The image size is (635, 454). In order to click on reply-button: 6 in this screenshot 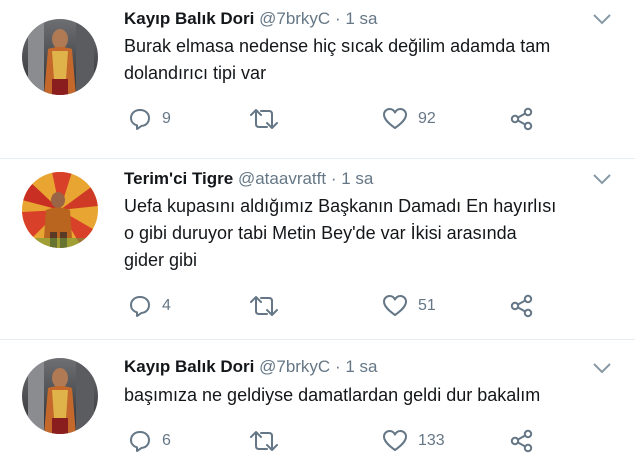, I will do `click(149, 441)`.